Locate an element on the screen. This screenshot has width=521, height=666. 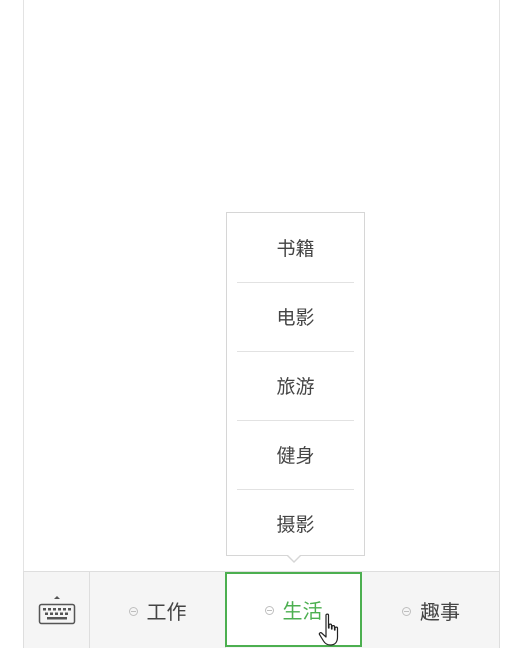
submenu-item-label: 书籍 is located at coordinates (295, 249).